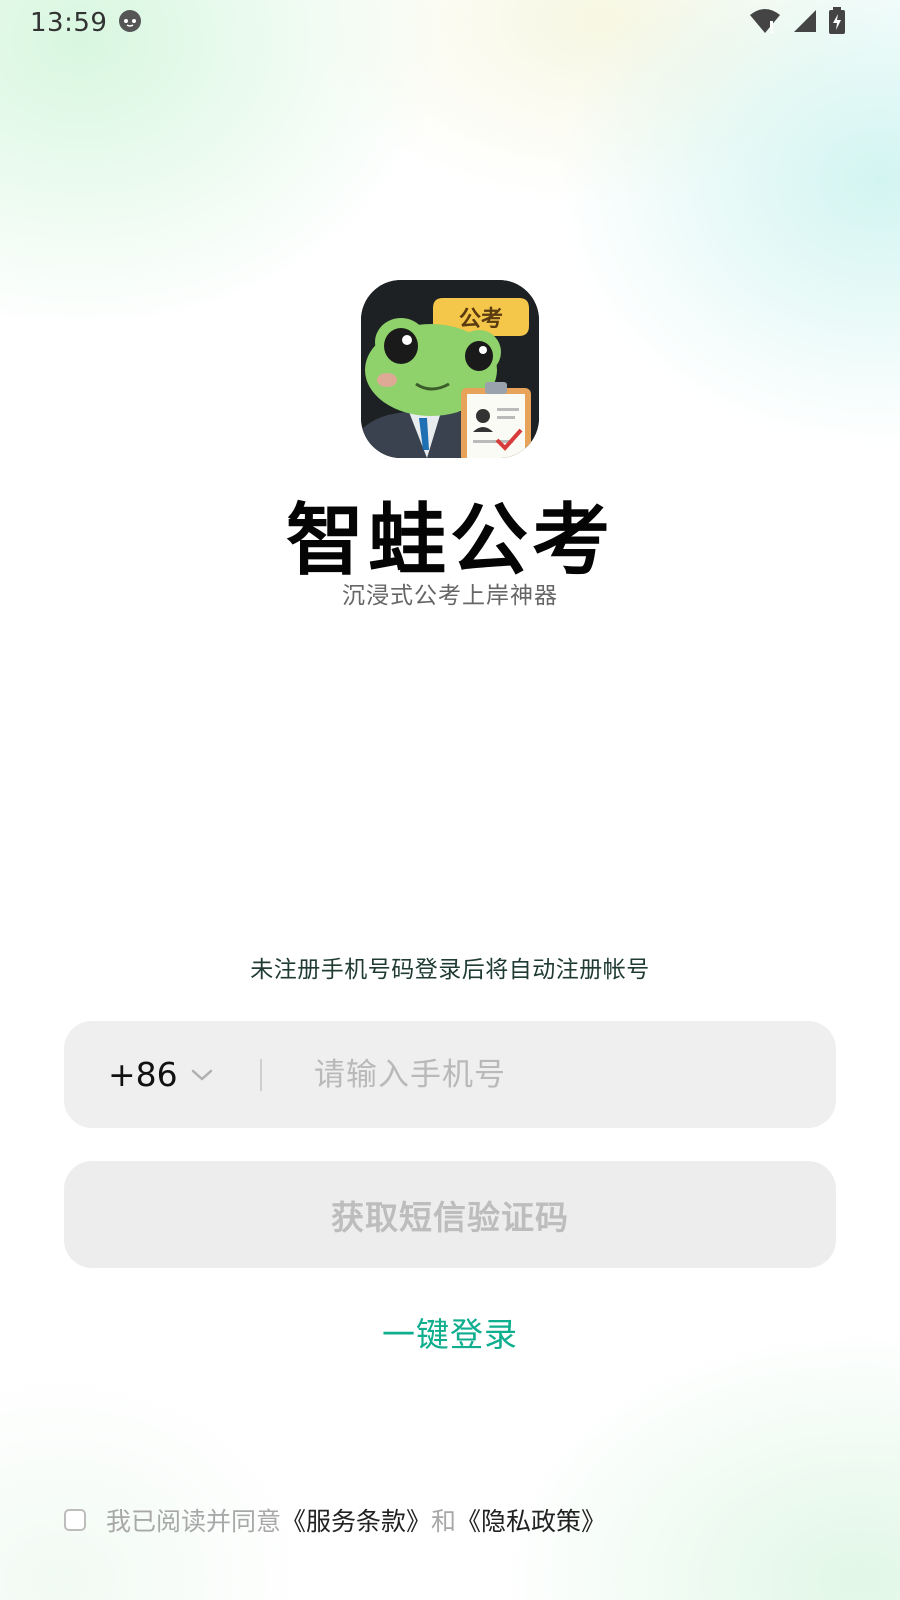  Describe the element at coordinates (194, 1521) in the screenshot. I see `agreement-prefix: 我已阅读并同意` at that location.